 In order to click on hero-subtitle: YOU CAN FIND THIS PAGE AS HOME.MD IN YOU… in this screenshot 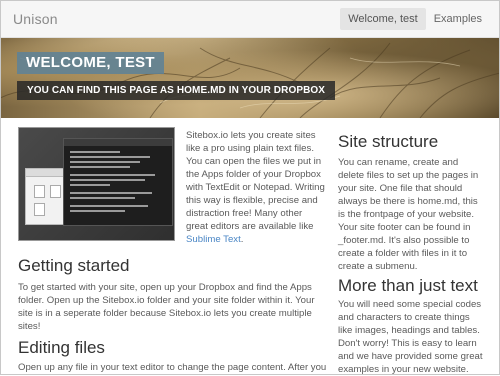, I will do `click(176, 90)`.